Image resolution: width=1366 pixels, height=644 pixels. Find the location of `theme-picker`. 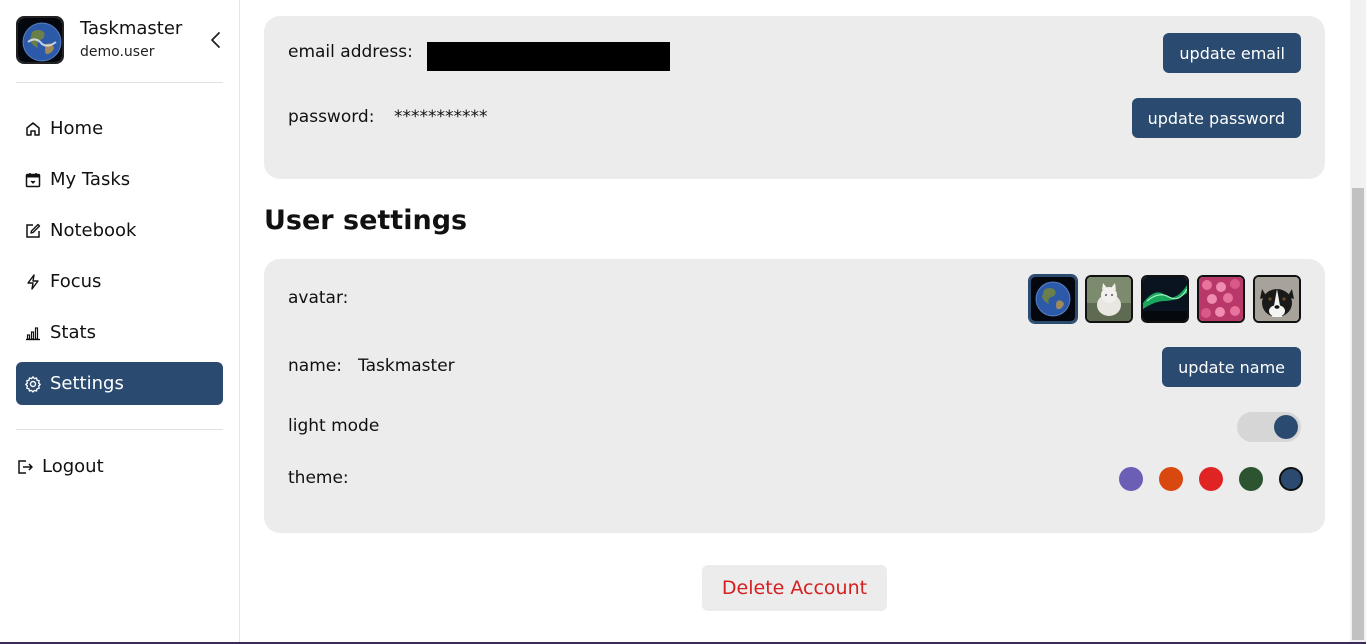

theme-picker is located at coordinates (1211, 479).